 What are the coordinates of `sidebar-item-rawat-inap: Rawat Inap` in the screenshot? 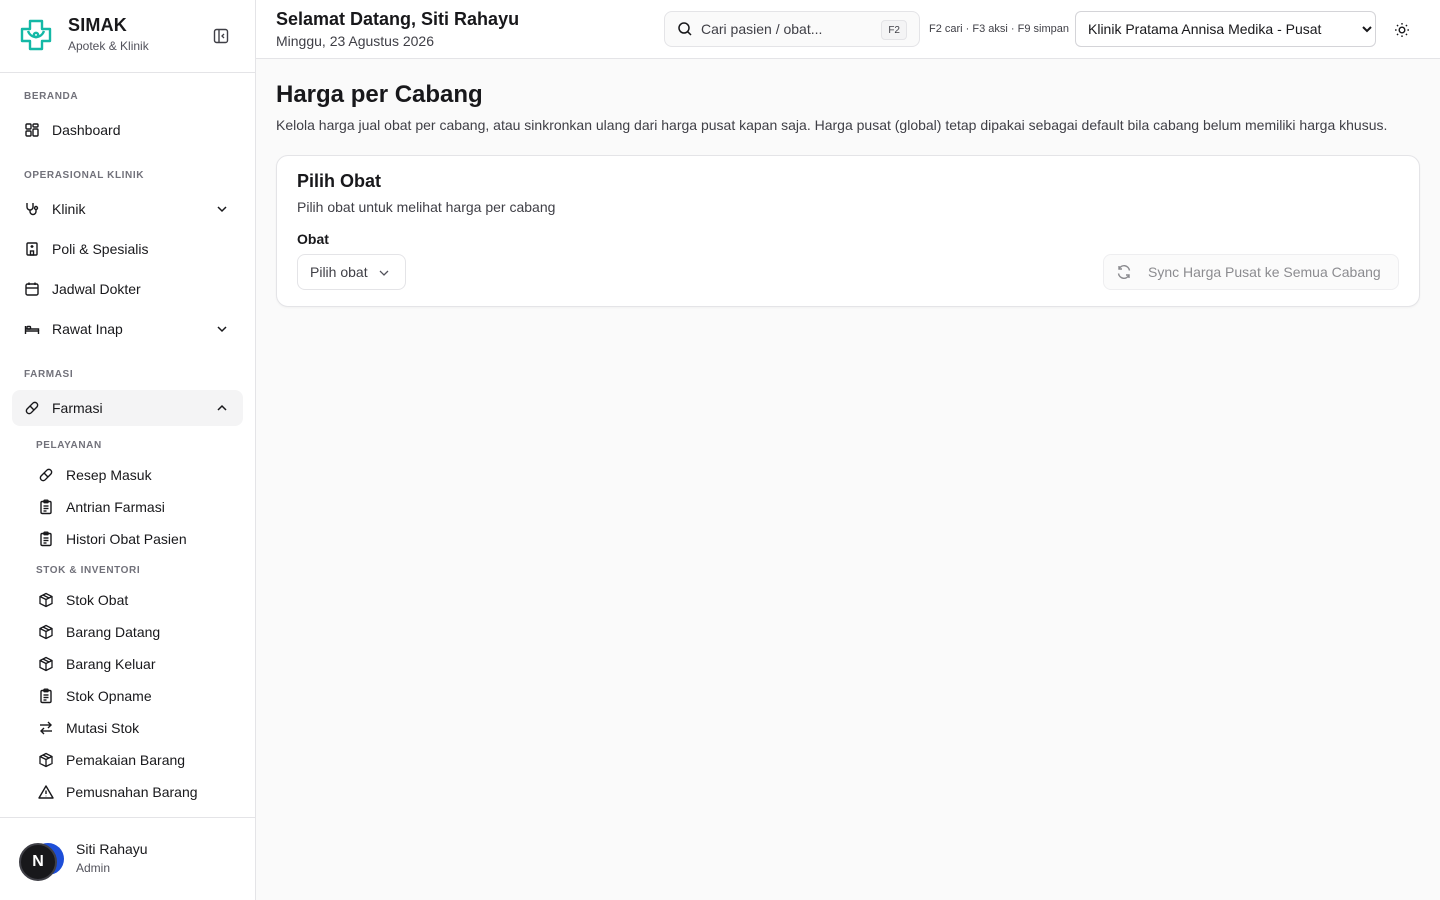 It's located at (127, 329).